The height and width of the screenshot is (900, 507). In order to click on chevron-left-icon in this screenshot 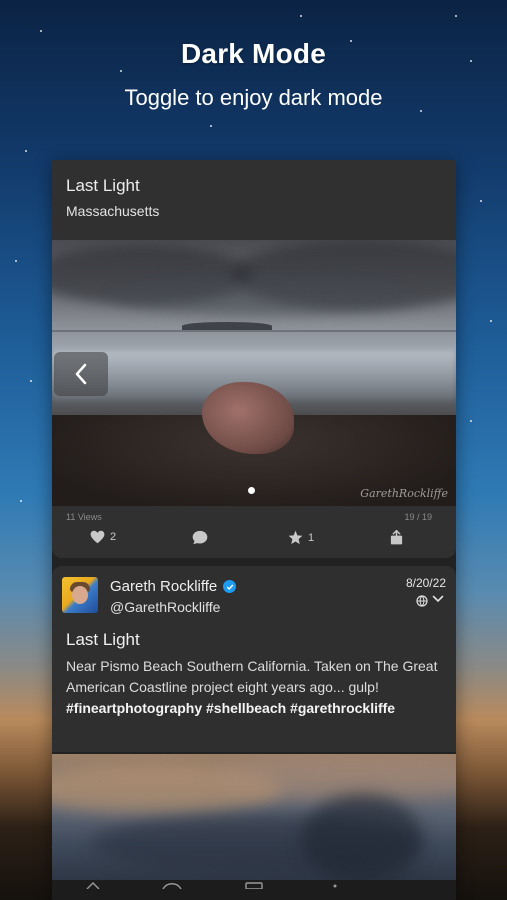, I will do `click(81, 374)`.